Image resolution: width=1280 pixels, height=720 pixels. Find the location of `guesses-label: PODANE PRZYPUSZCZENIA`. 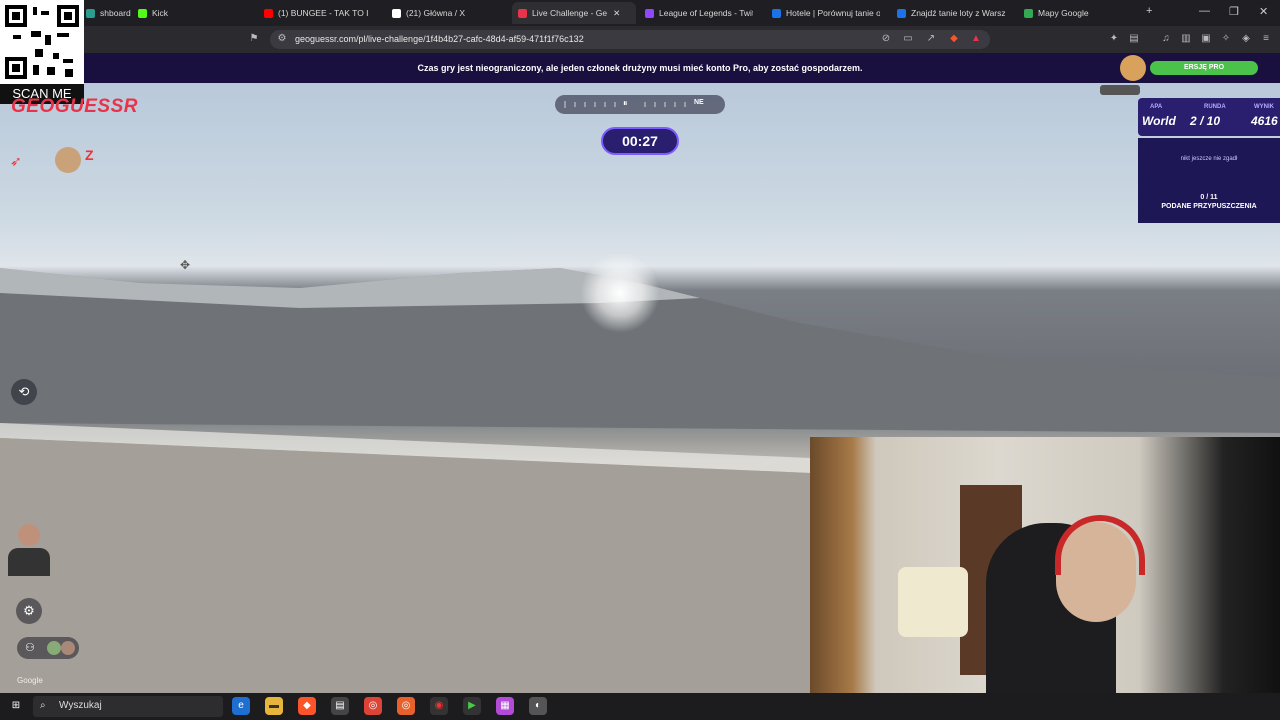

guesses-label: PODANE PRZYPUSZCZENIA is located at coordinates (1209, 206).